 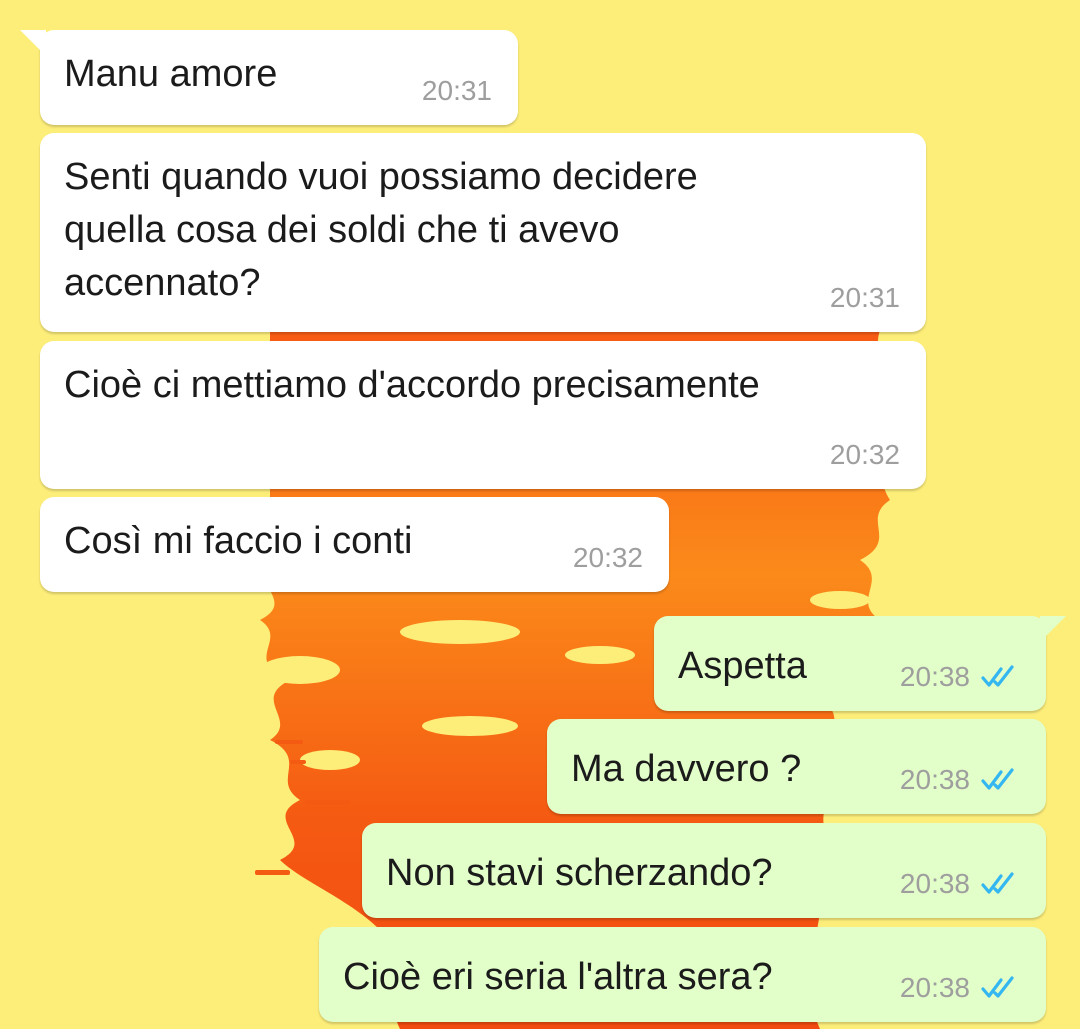 I want to click on outgoing-message: Non stavi scherzando? 20:38, so click(x=704, y=870).